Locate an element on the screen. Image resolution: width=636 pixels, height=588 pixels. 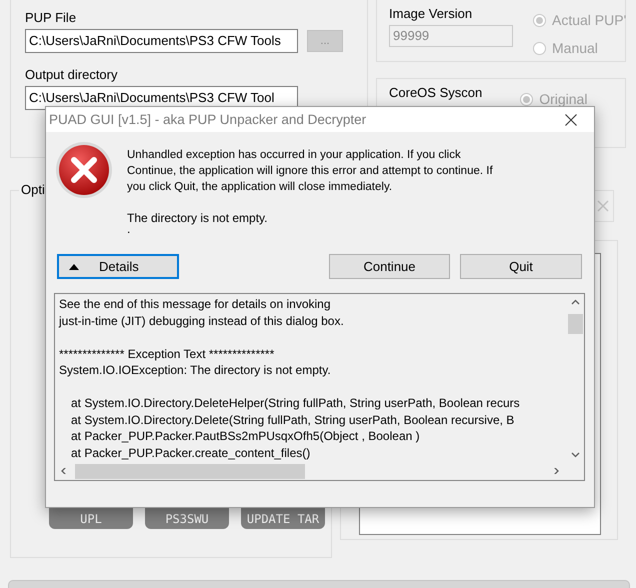
stack-trace-line: at System.IO.Directory.Delete(String fullPath, String userPath, Boolean recursive, B is located at coordinates (293, 420).